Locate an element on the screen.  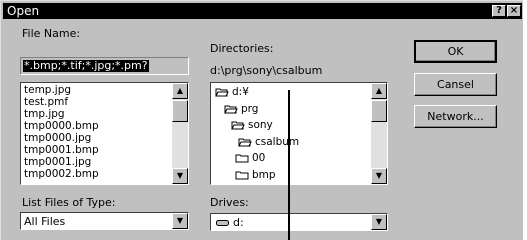
cancel-button: Cansel is located at coordinates (455, 84).